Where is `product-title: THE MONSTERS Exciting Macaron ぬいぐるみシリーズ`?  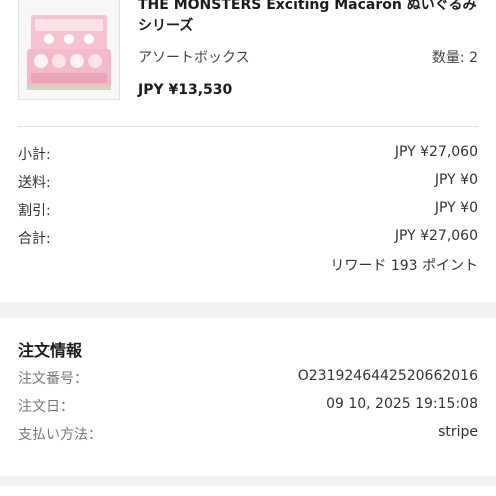 product-title: THE MONSTERS Exciting Macaron ぬいぐるみシリーズ is located at coordinates (313, 18).